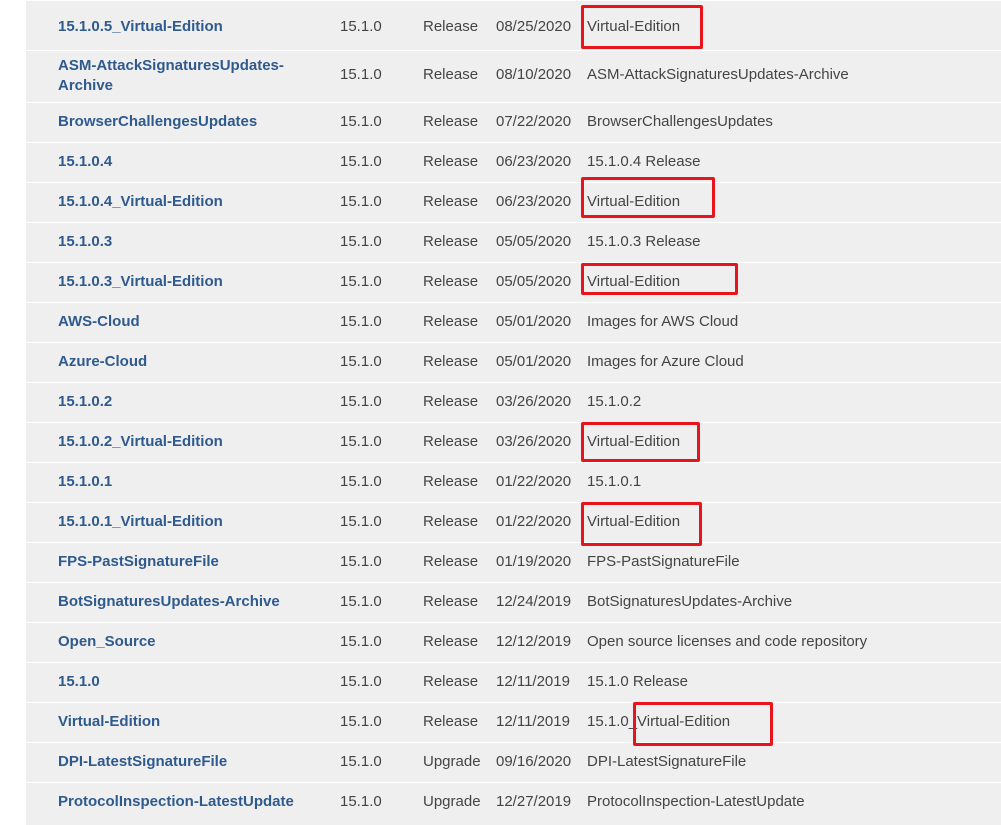 Image resolution: width=1001 pixels, height=825 pixels. What do you see at coordinates (140, 27) in the screenshot?
I see `download-link: 15.1.0.5_Virtual-Edition` at bounding box center [140, 27].